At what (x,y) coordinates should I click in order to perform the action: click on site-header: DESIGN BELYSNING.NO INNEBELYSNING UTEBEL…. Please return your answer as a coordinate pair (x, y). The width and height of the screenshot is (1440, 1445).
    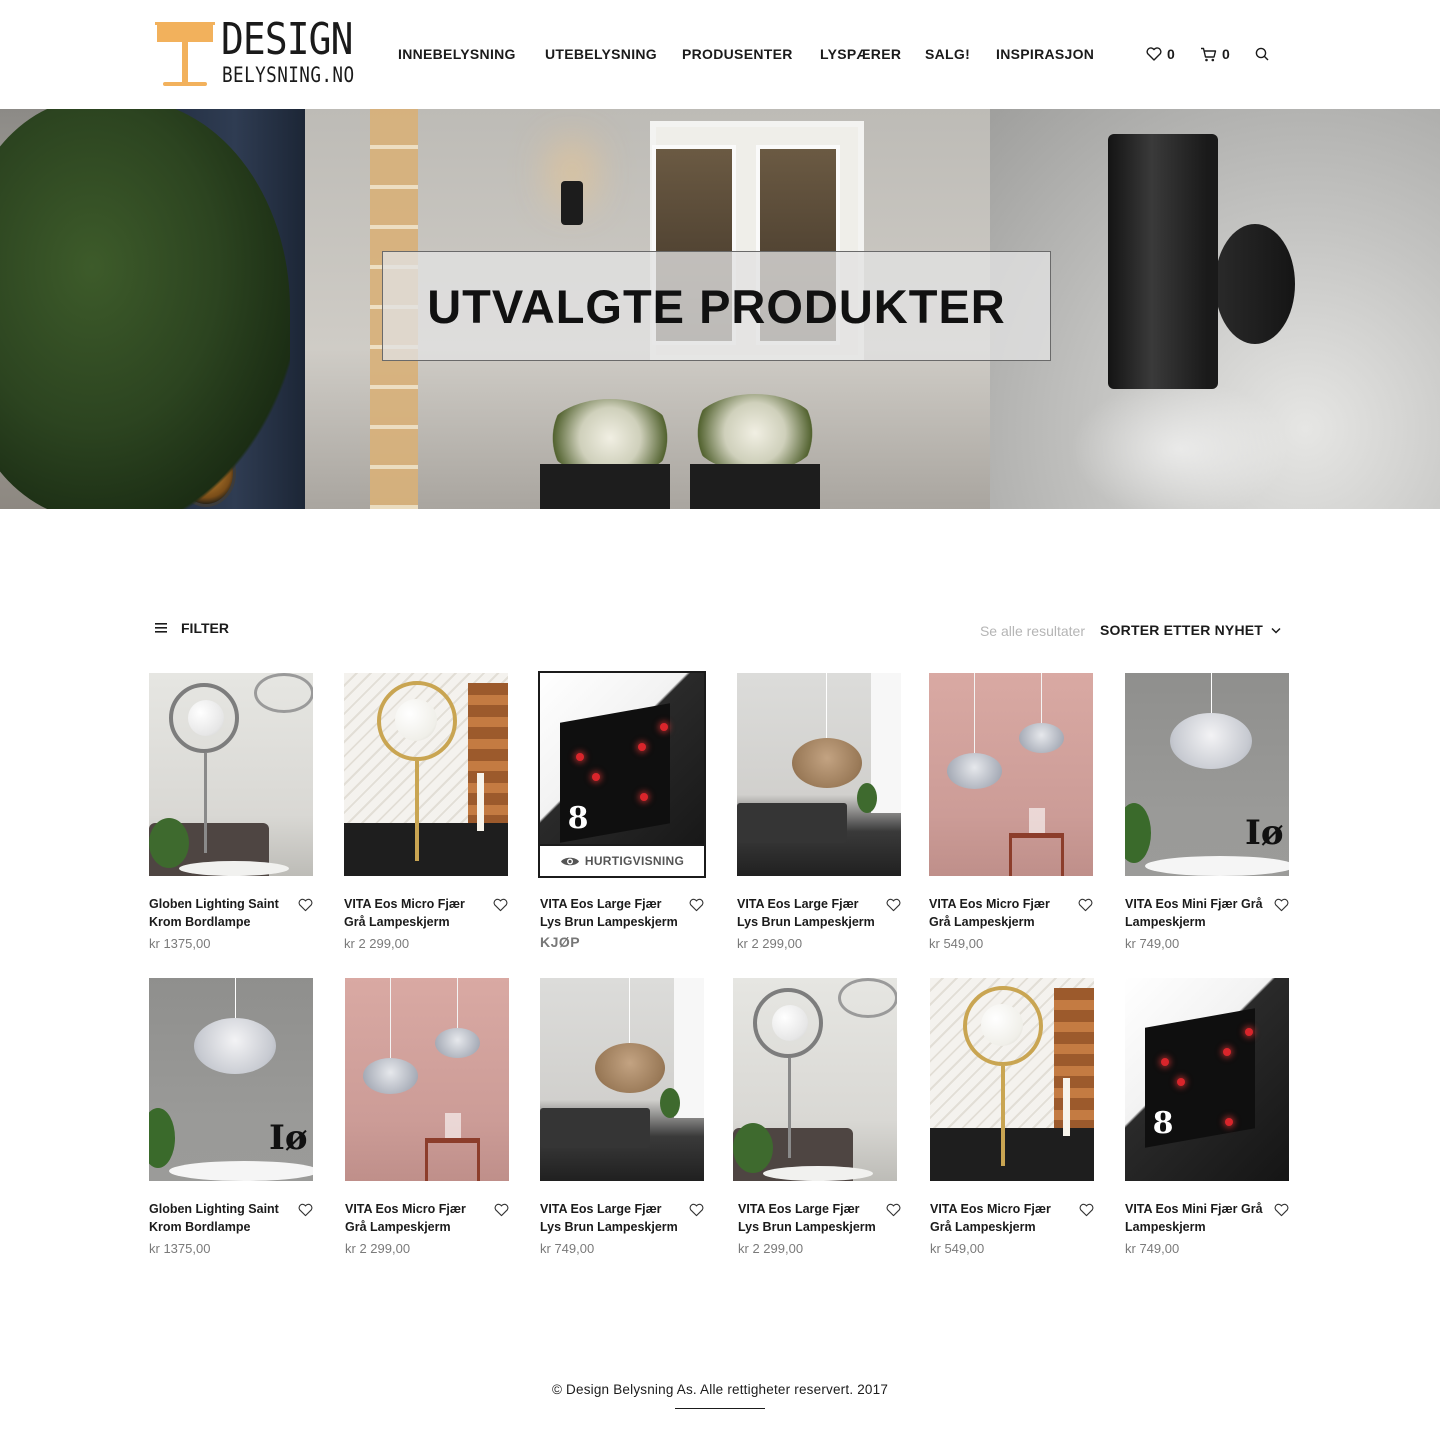
    Looking at the image, I should click on (720, 54).